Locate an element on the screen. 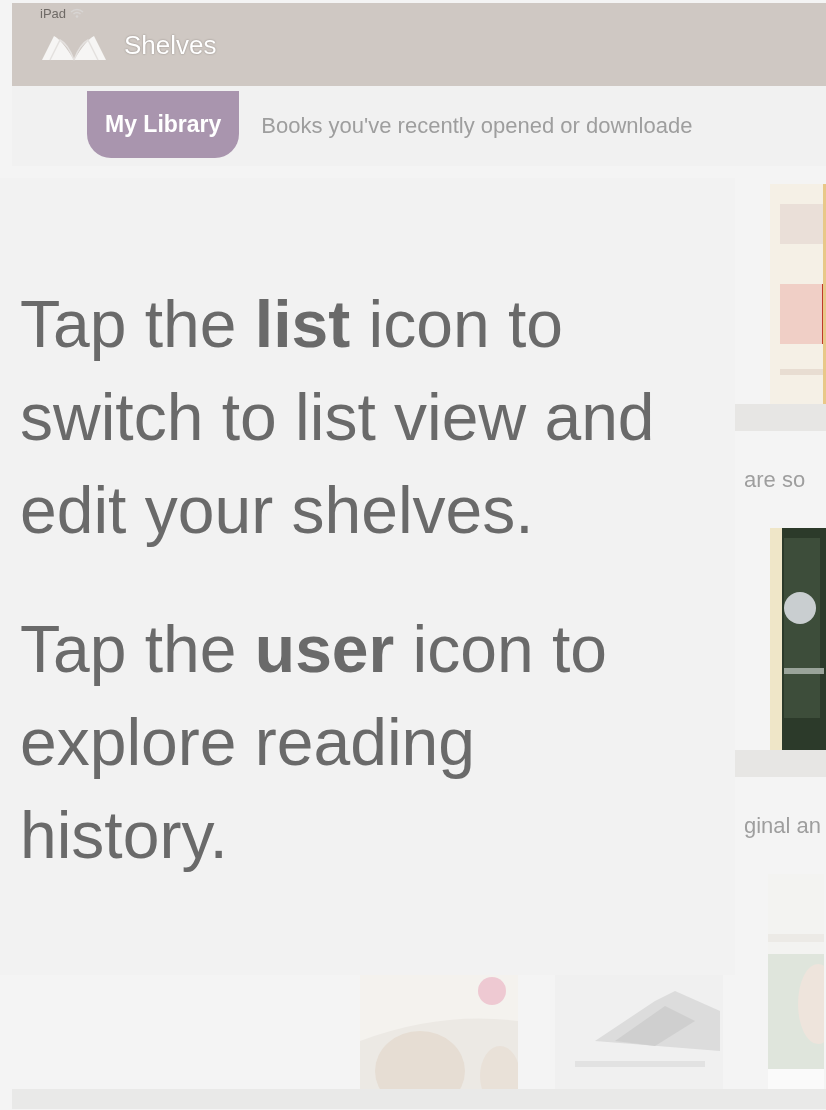  device-name: iPad is located at coordinates (53, 13).